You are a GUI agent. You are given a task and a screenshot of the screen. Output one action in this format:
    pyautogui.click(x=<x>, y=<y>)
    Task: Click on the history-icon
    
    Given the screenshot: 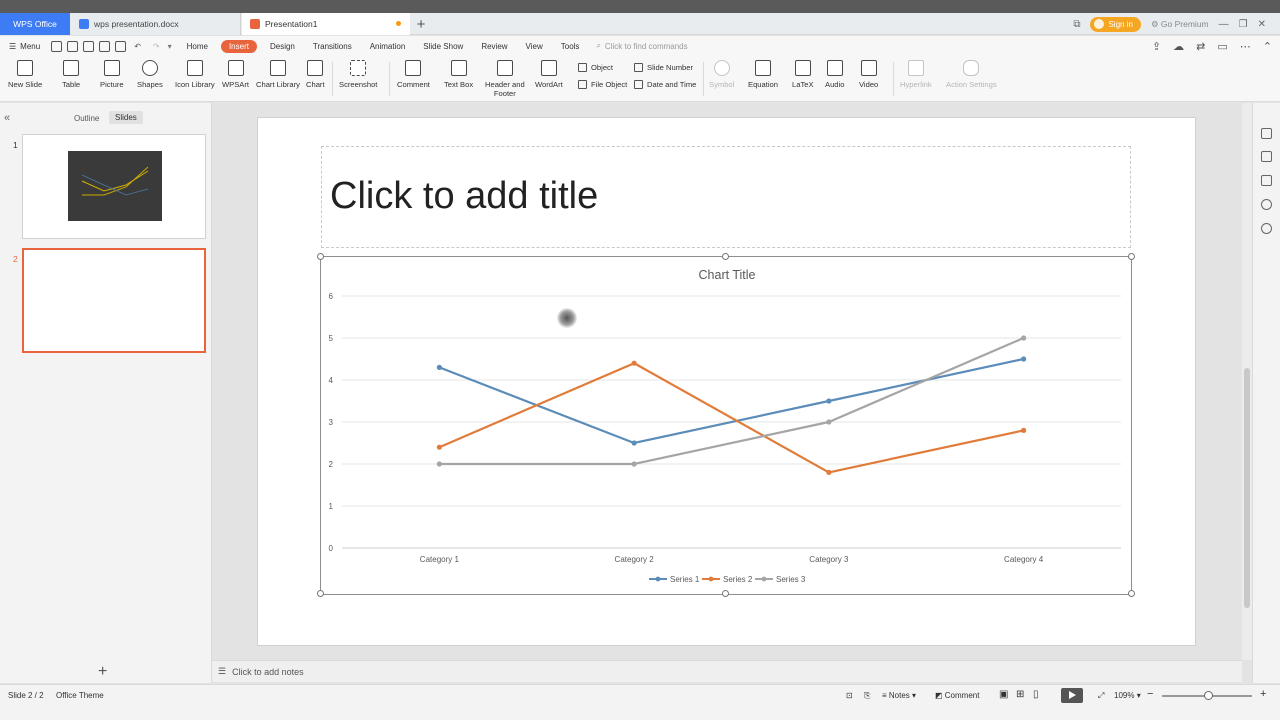 What is the action you would take?
    pyautogui.click(x=1266, y=204)
    